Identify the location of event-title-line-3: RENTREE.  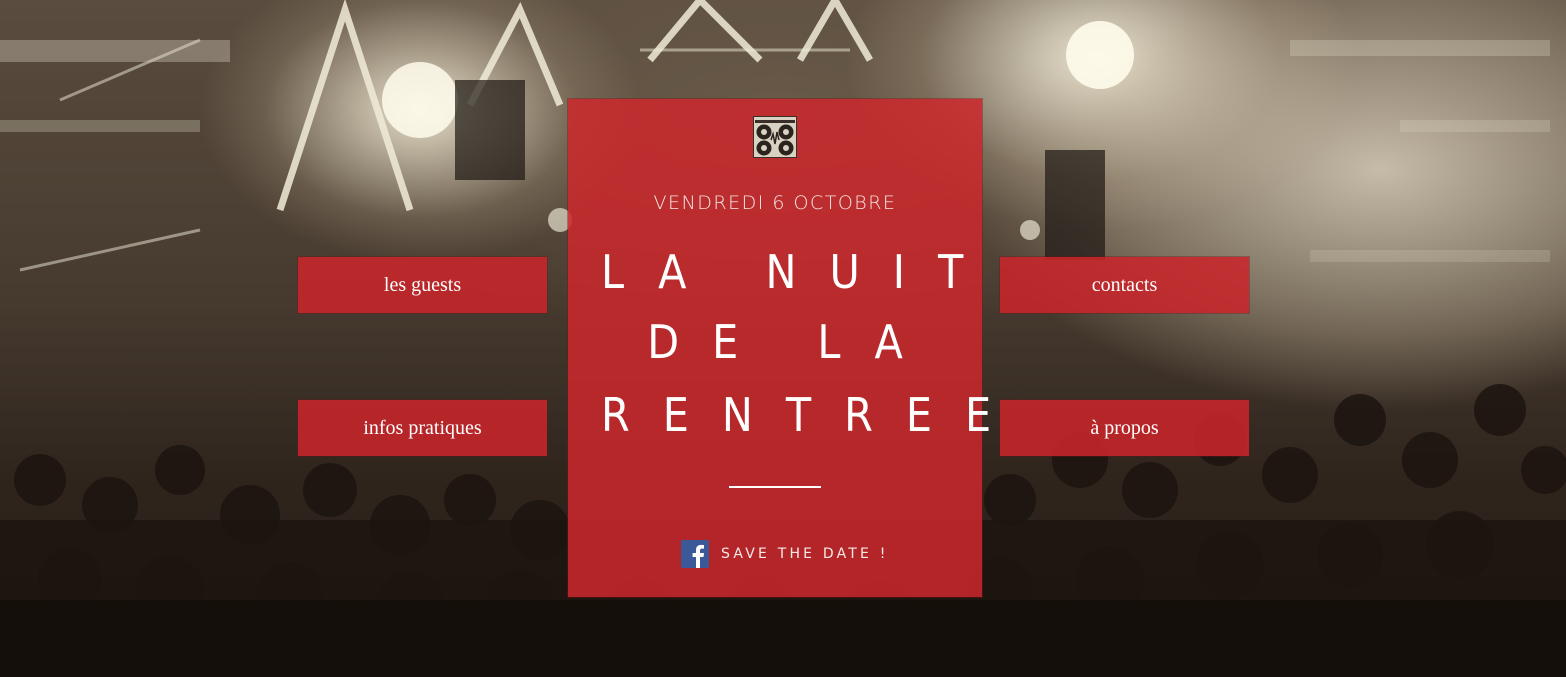
(813, 415).